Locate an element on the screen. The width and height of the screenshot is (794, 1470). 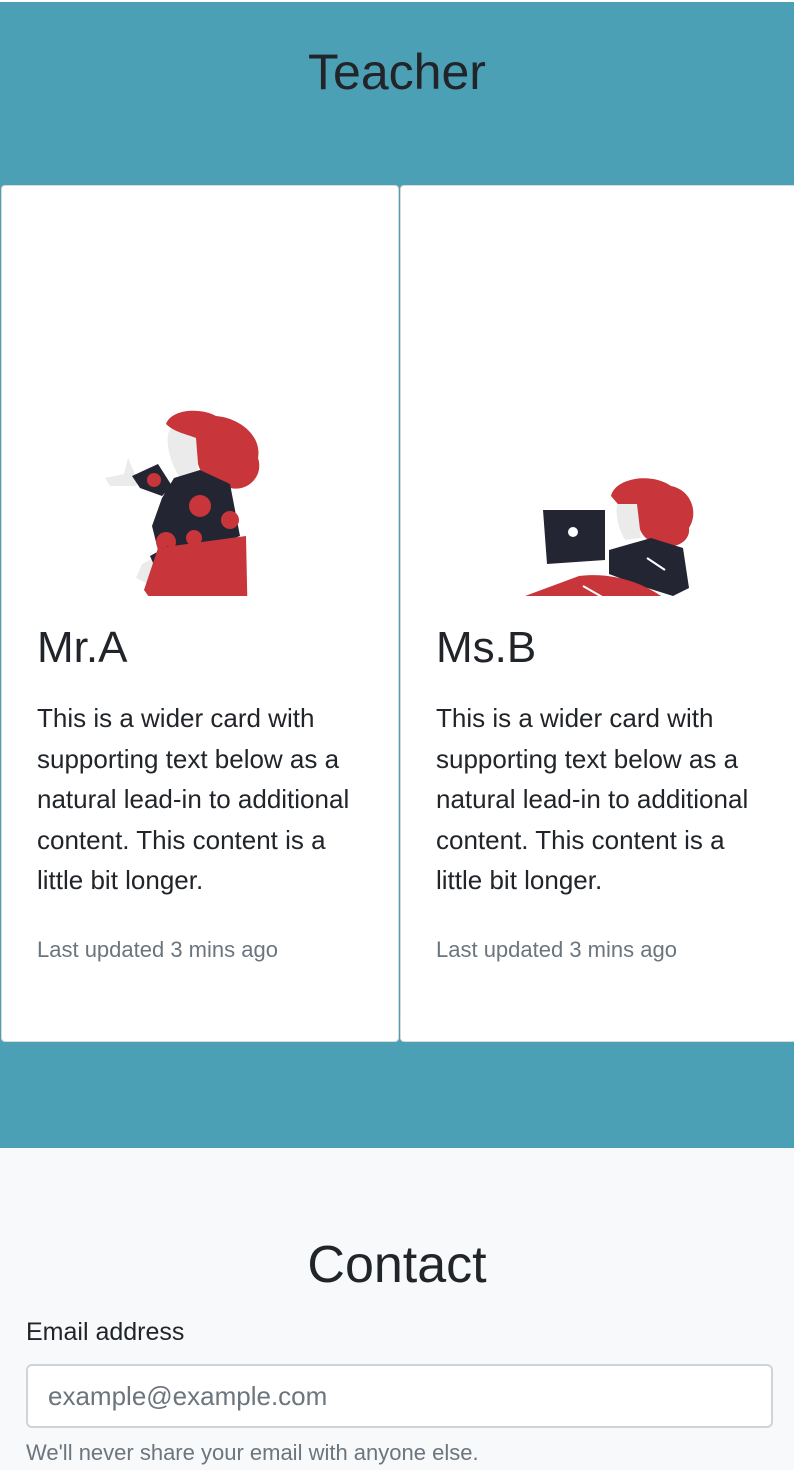
section-title-contact: Contact is located at coordinates (397, 1265).